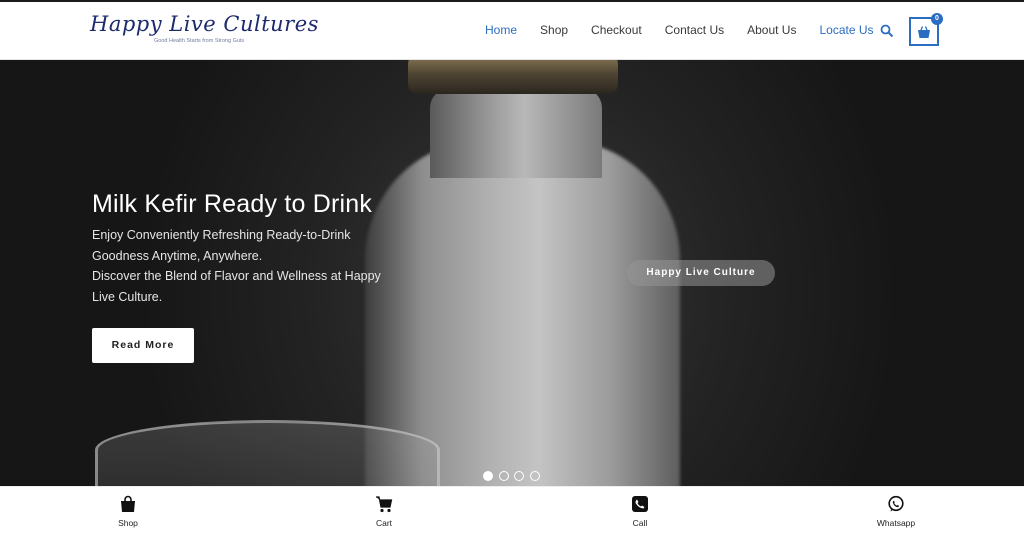  Describe the element at coordinates (937, 19) in the screenshot. I see `cart-count-badge: 0` at that location.